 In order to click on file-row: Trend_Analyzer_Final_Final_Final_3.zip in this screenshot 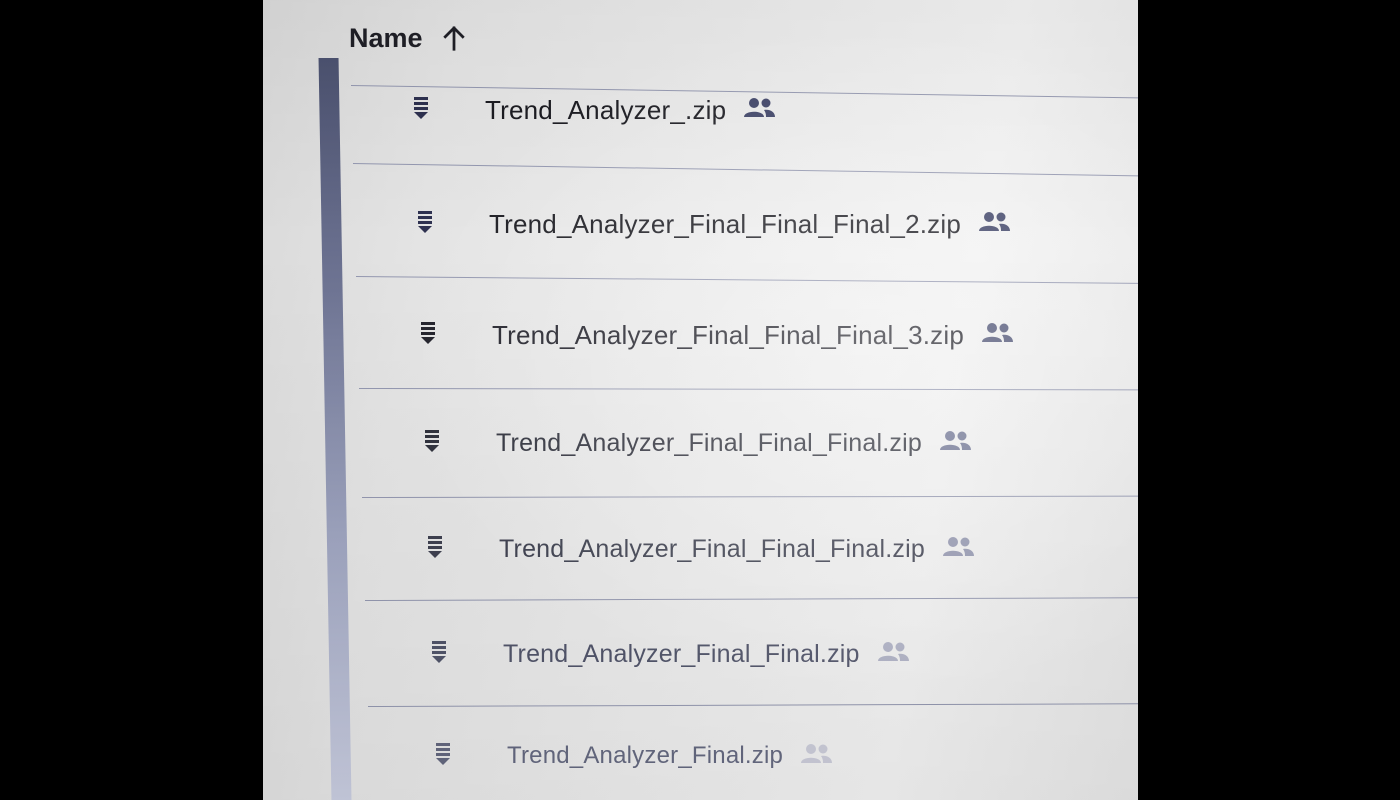, I will do `click(716, 335)`.